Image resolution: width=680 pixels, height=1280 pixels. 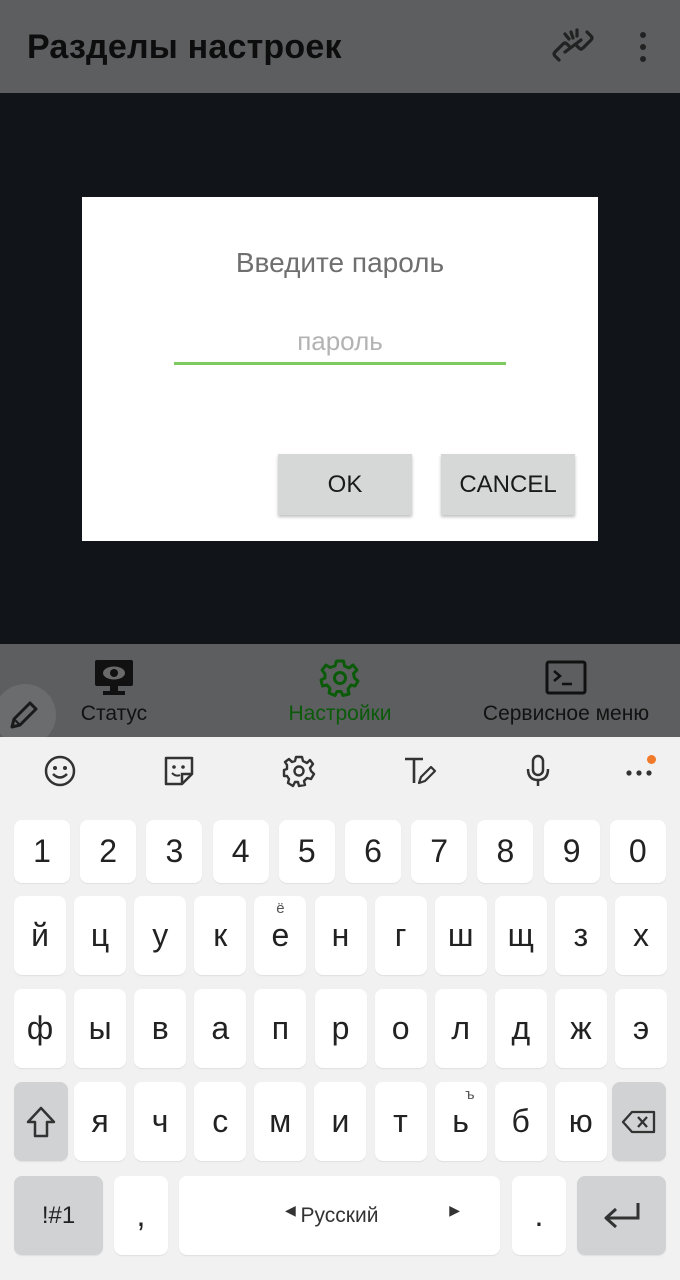 What do you see at coordinates (24, 715) in the screenshot?
I see `pencil-icon` at bounding box center [24, 715].